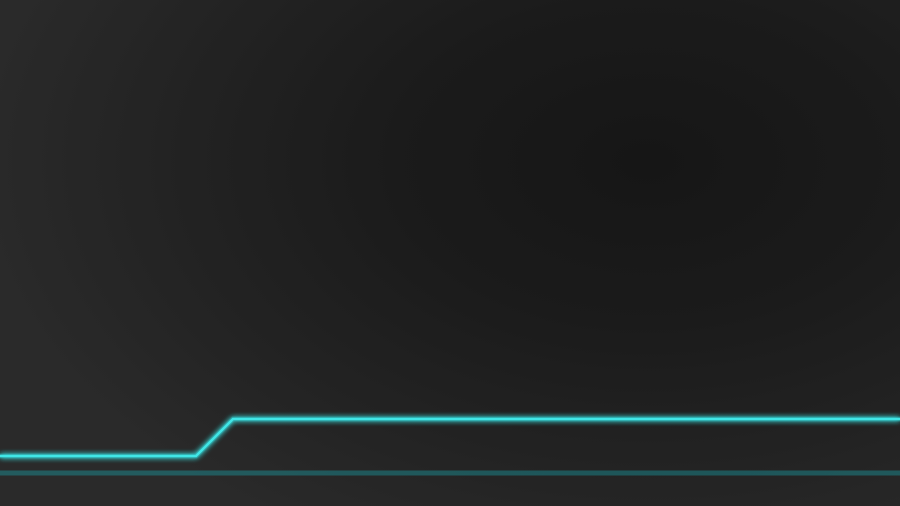 The height and width of the screenshot is (506, 900). I want to click on neon-line-decoration, so click(450, 446).